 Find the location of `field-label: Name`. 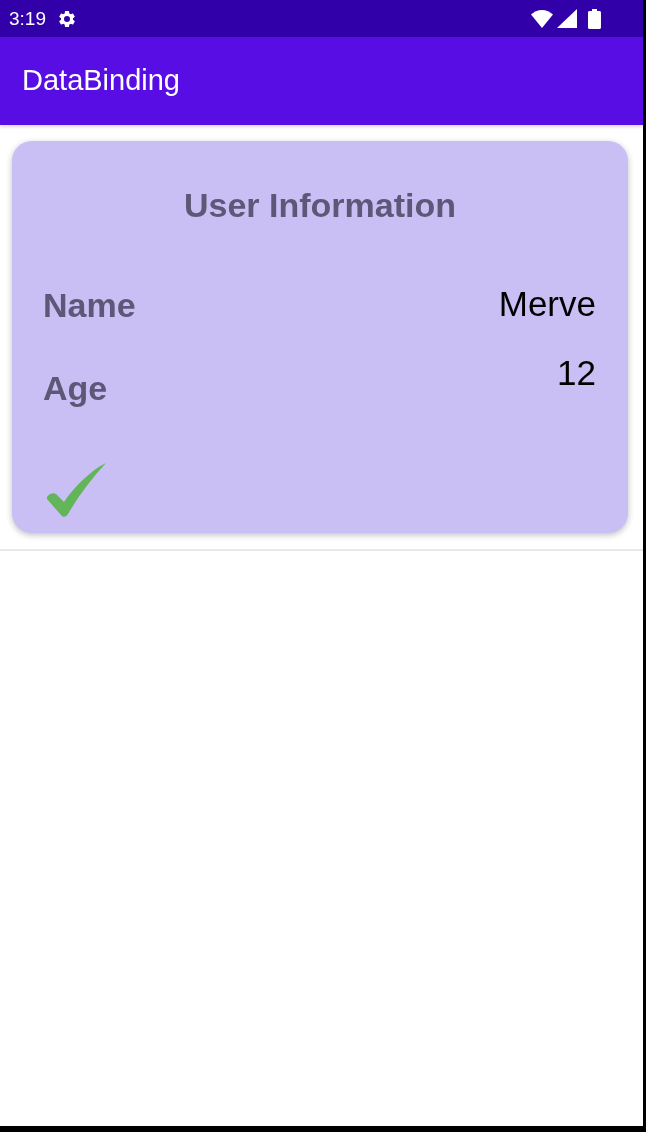

field-label: Name is located at coordinates (89, 305).